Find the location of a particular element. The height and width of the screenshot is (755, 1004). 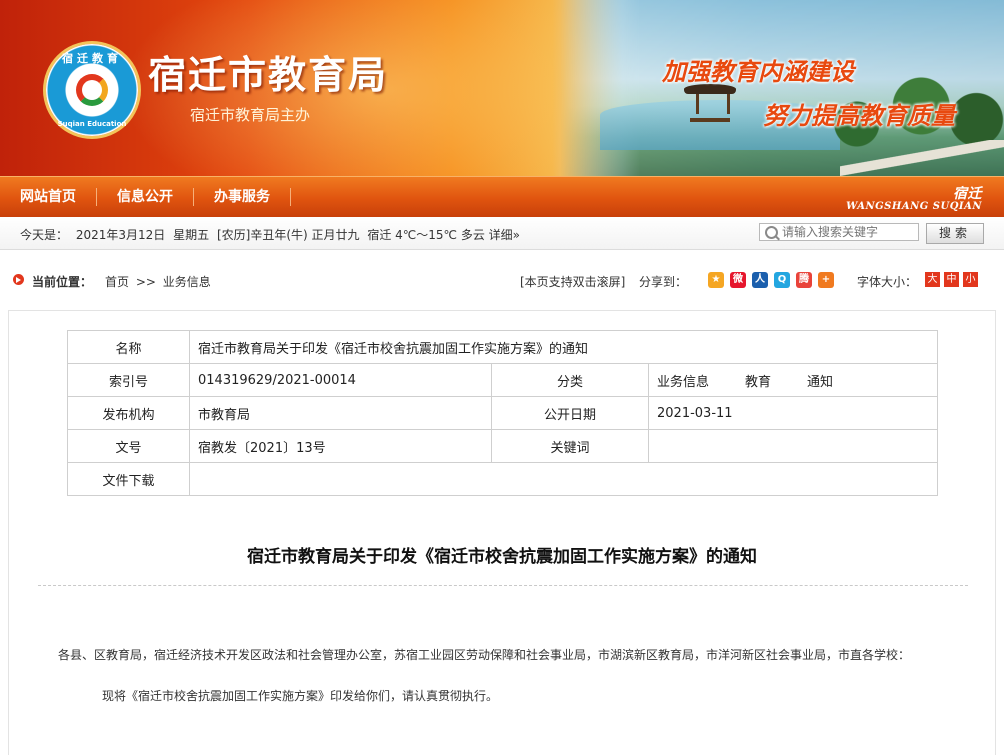

table-row: 文件下载 is located at coordinates (502, 479).